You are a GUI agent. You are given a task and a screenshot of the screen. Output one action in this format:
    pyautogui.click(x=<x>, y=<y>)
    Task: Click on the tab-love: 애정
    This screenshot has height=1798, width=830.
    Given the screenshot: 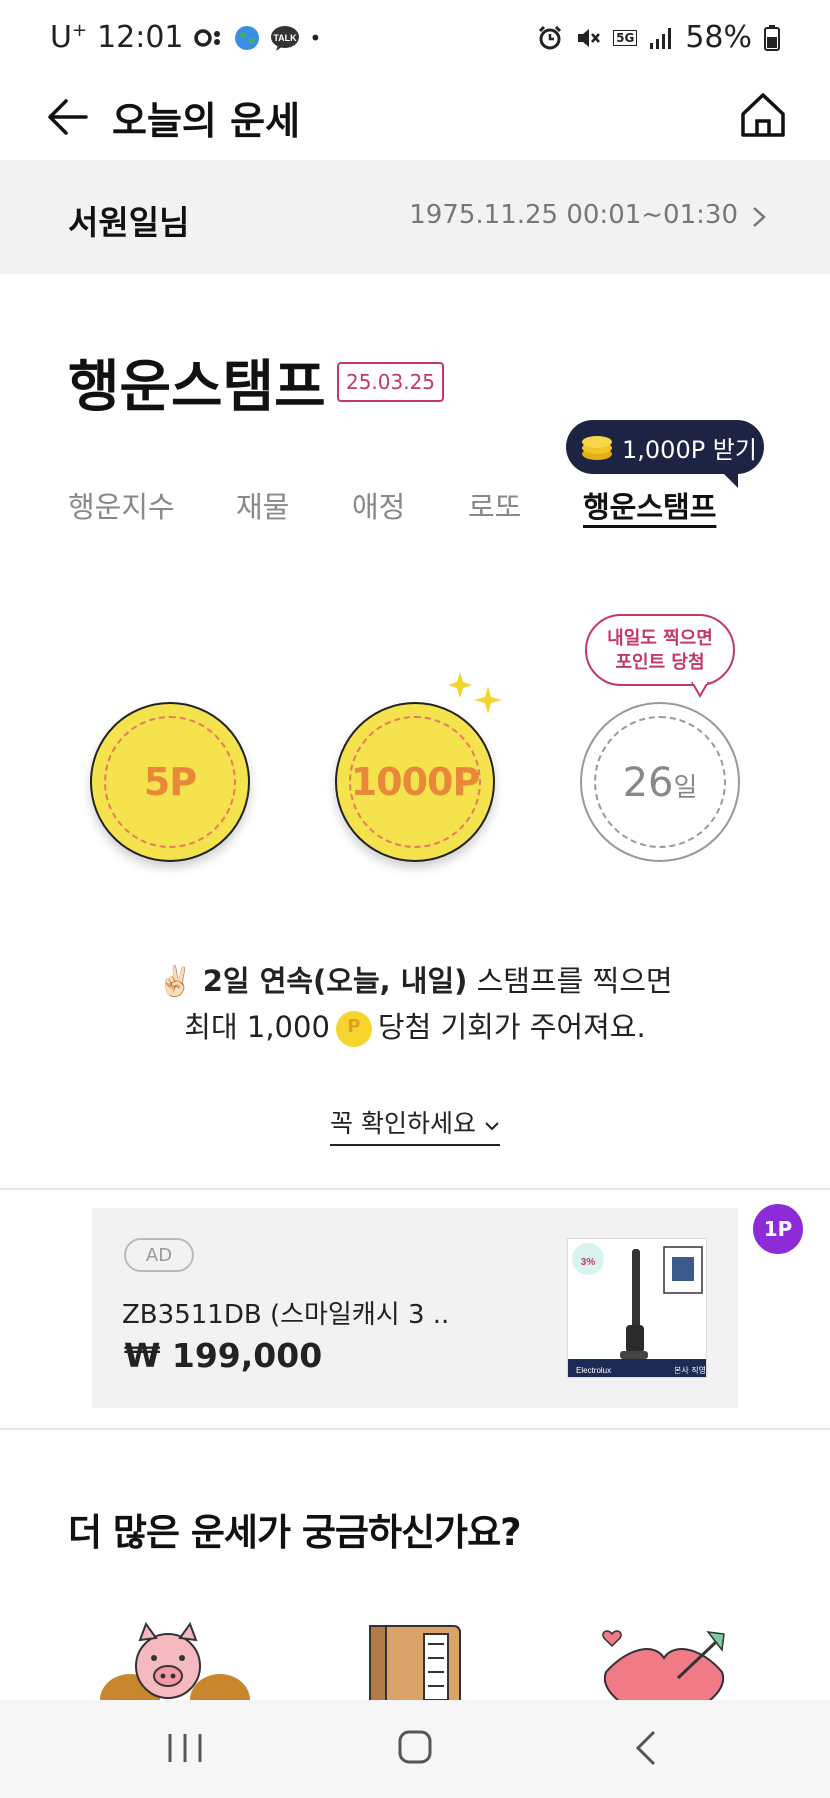 What is the action you would take?
    pyautogui.click(x=378, y=505)
    